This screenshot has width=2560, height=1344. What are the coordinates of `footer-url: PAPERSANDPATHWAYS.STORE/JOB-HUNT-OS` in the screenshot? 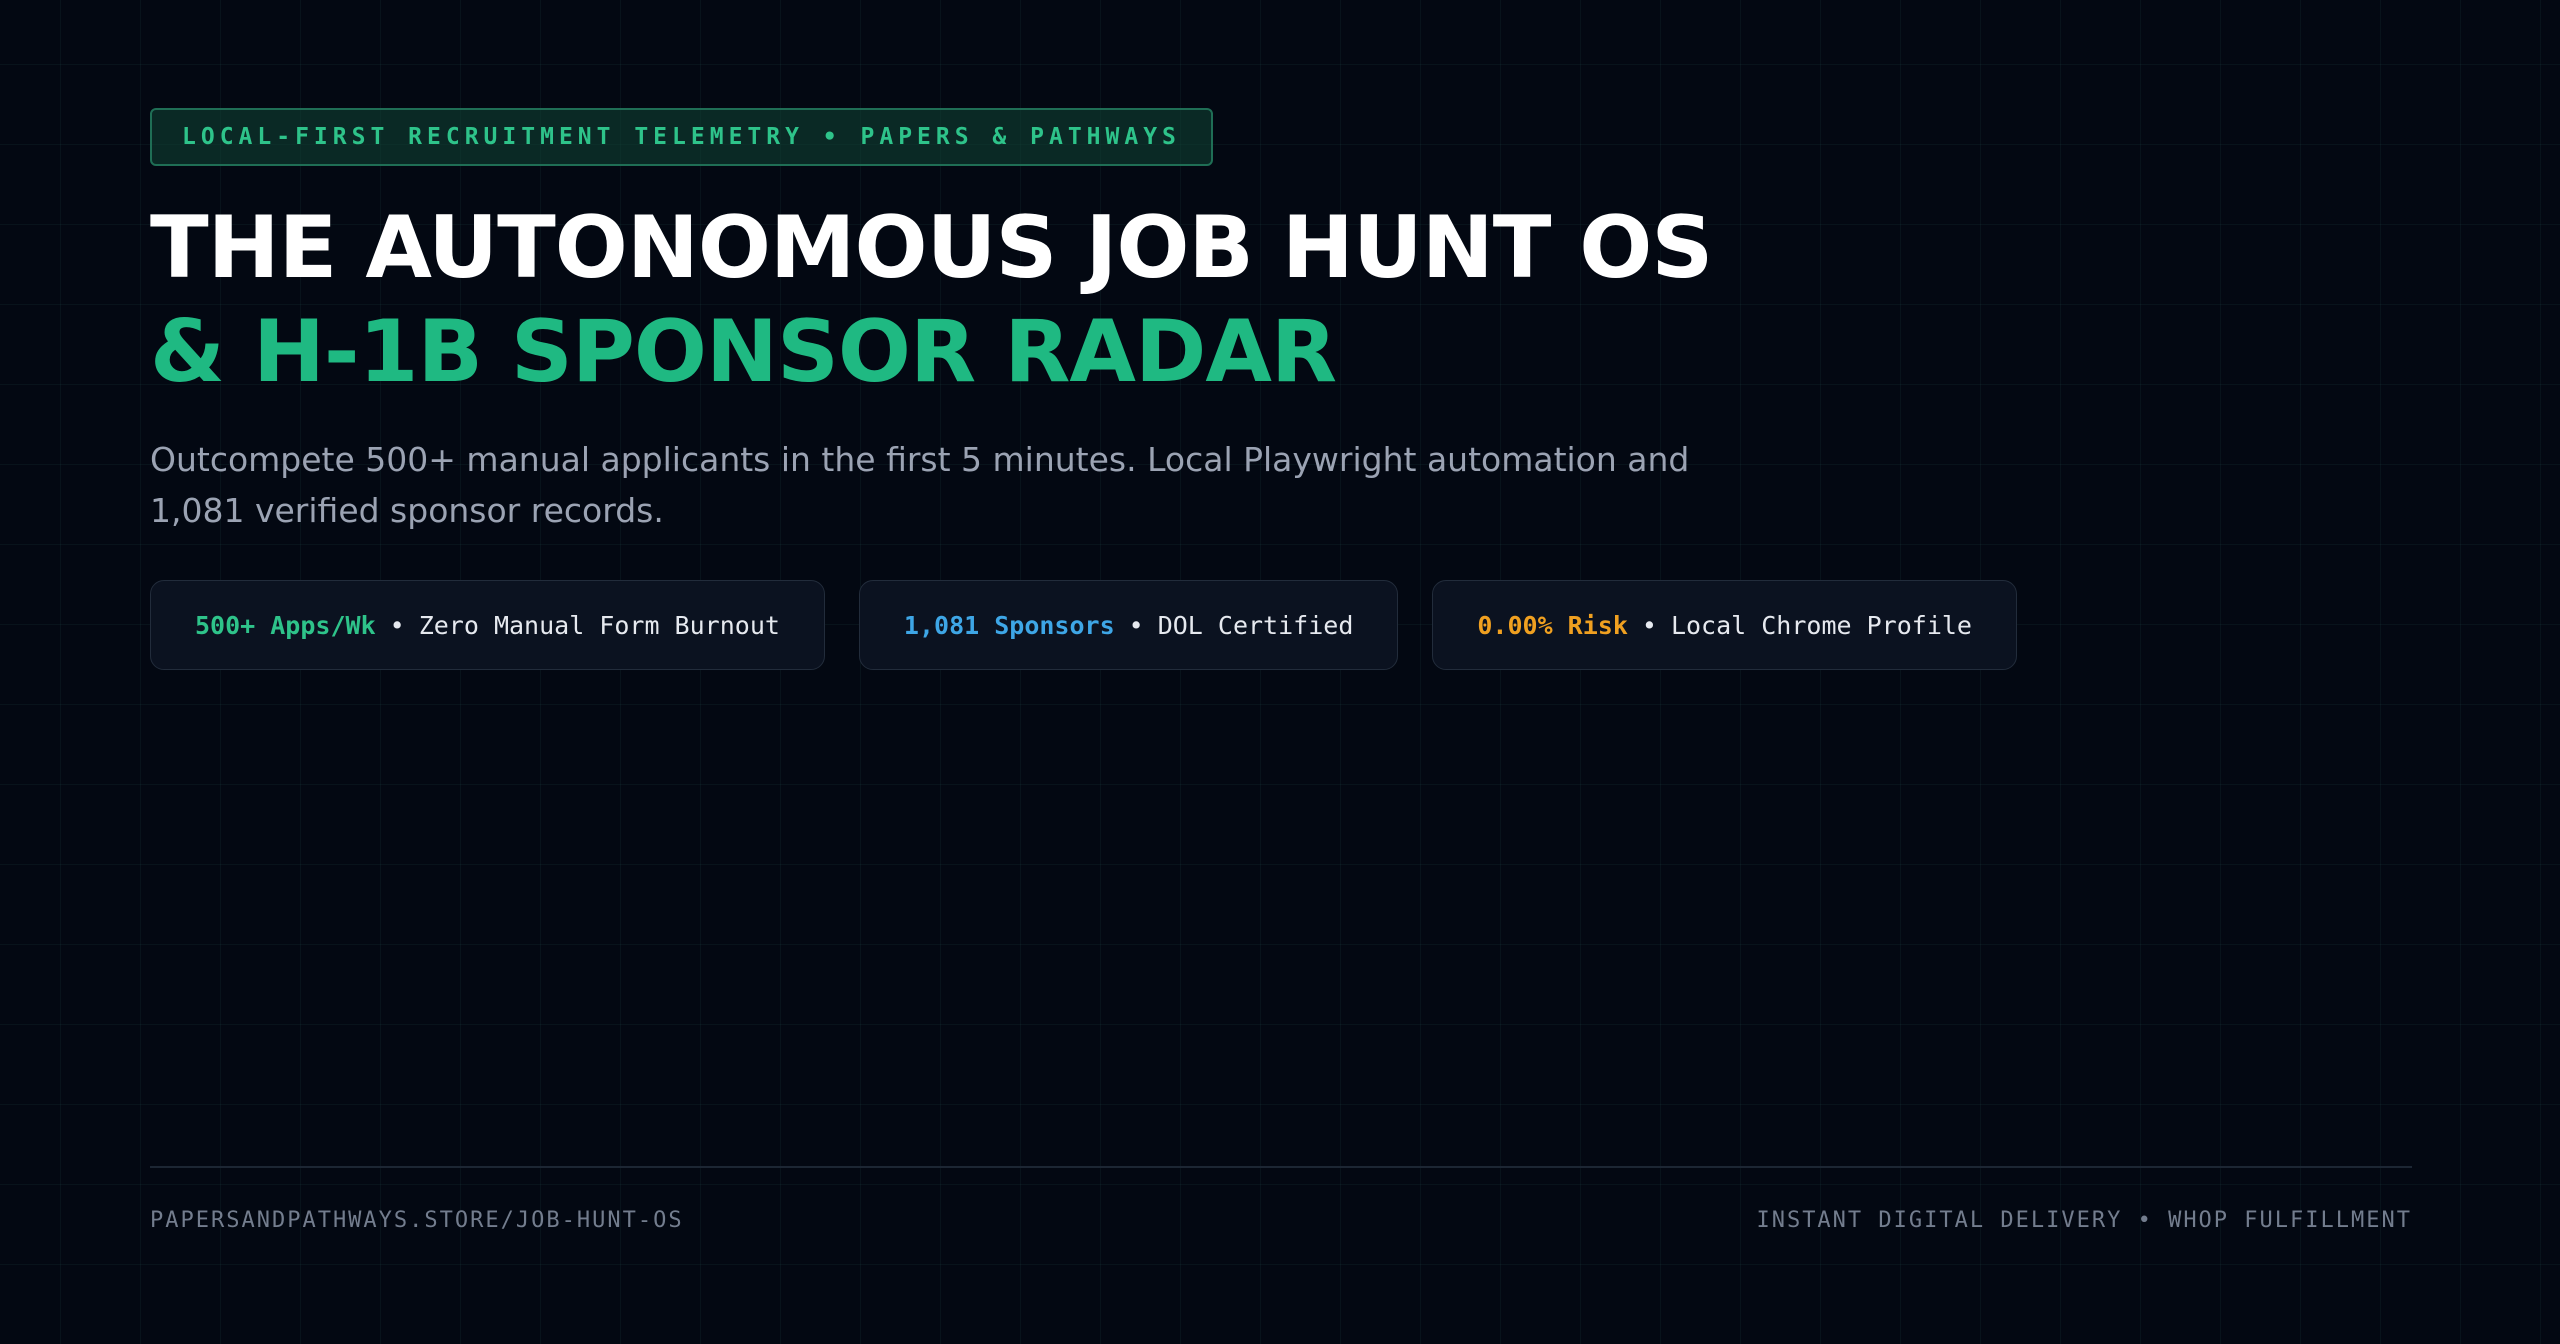 It's located at (417, 1220).